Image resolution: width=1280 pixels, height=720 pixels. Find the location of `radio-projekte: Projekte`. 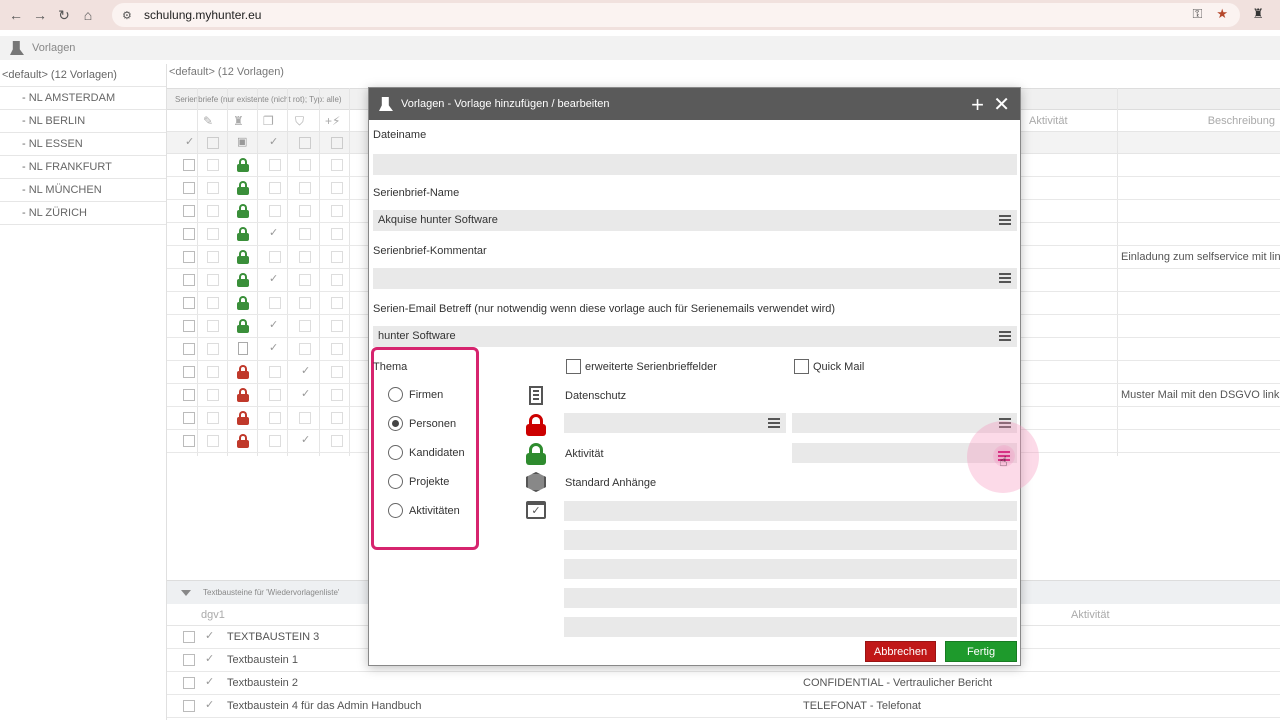

radio-projekte: Projekte is located at coordinates (418, 481).